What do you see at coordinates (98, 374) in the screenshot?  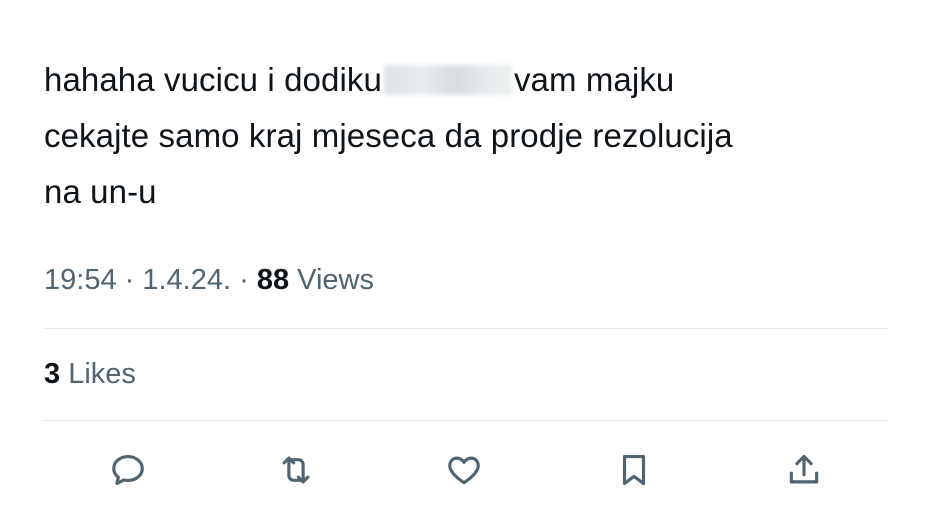 I see `likes-label: Likes` at bounding box center [98, 374].